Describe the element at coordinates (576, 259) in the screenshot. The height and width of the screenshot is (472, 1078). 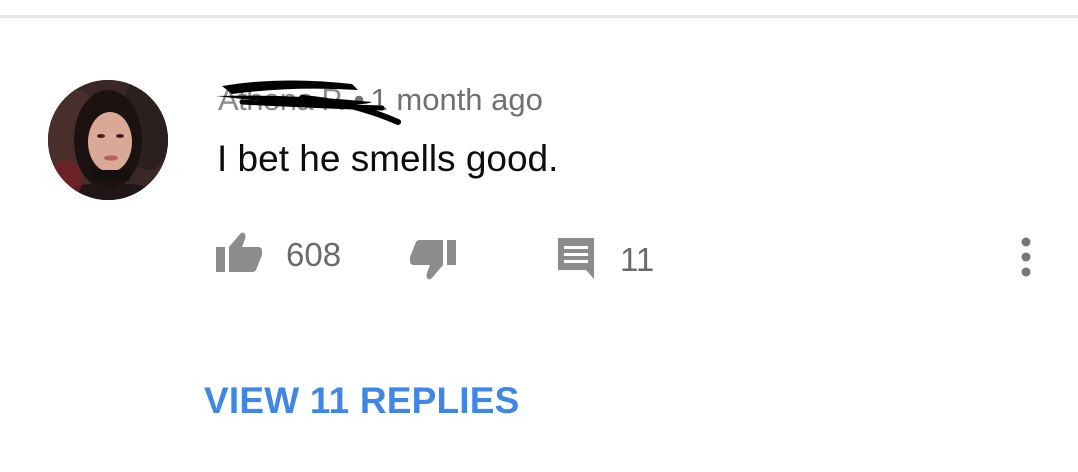
I see `comment-icon` at that location.